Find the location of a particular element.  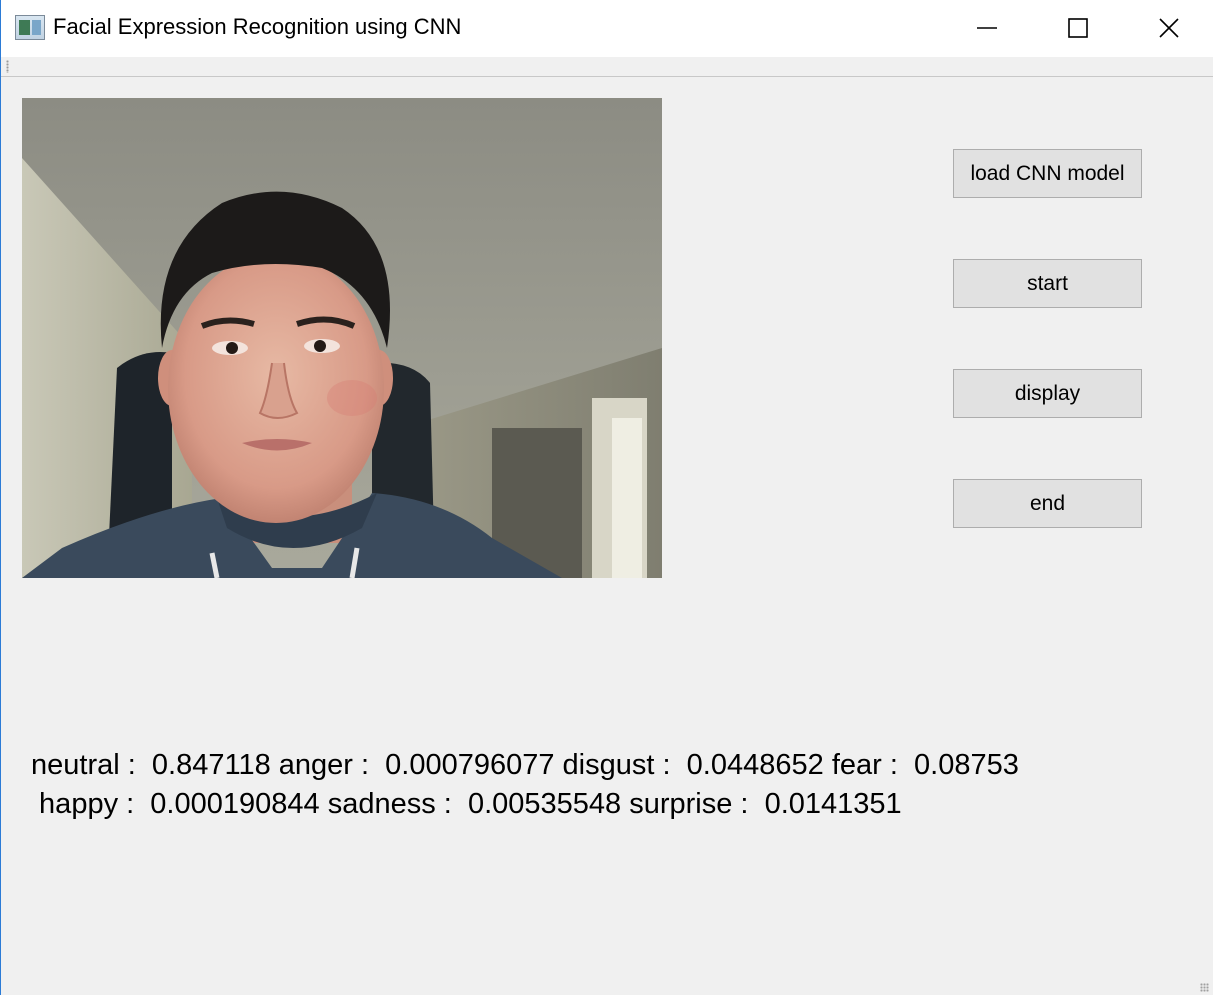

toolbar-strip is located at coordinates (607, 67).